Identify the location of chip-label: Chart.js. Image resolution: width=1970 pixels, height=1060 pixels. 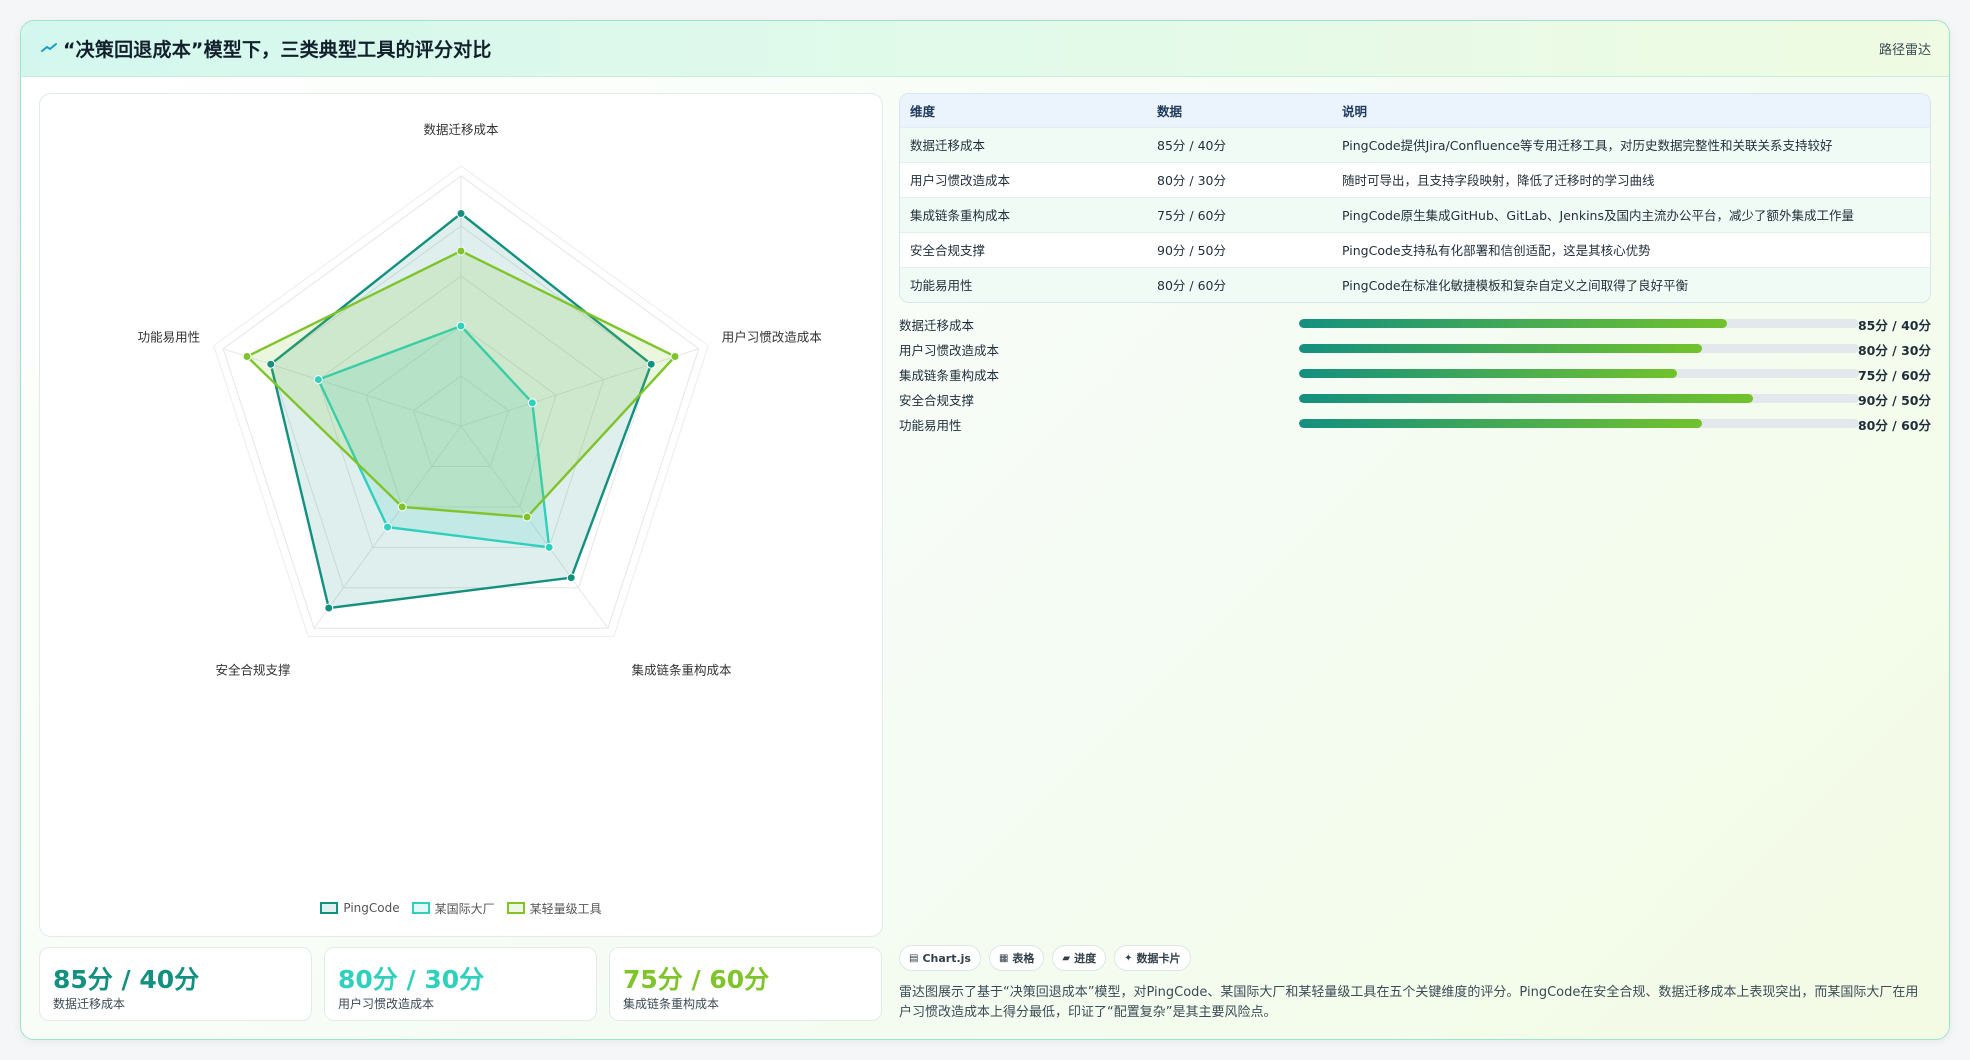
(946, 958).